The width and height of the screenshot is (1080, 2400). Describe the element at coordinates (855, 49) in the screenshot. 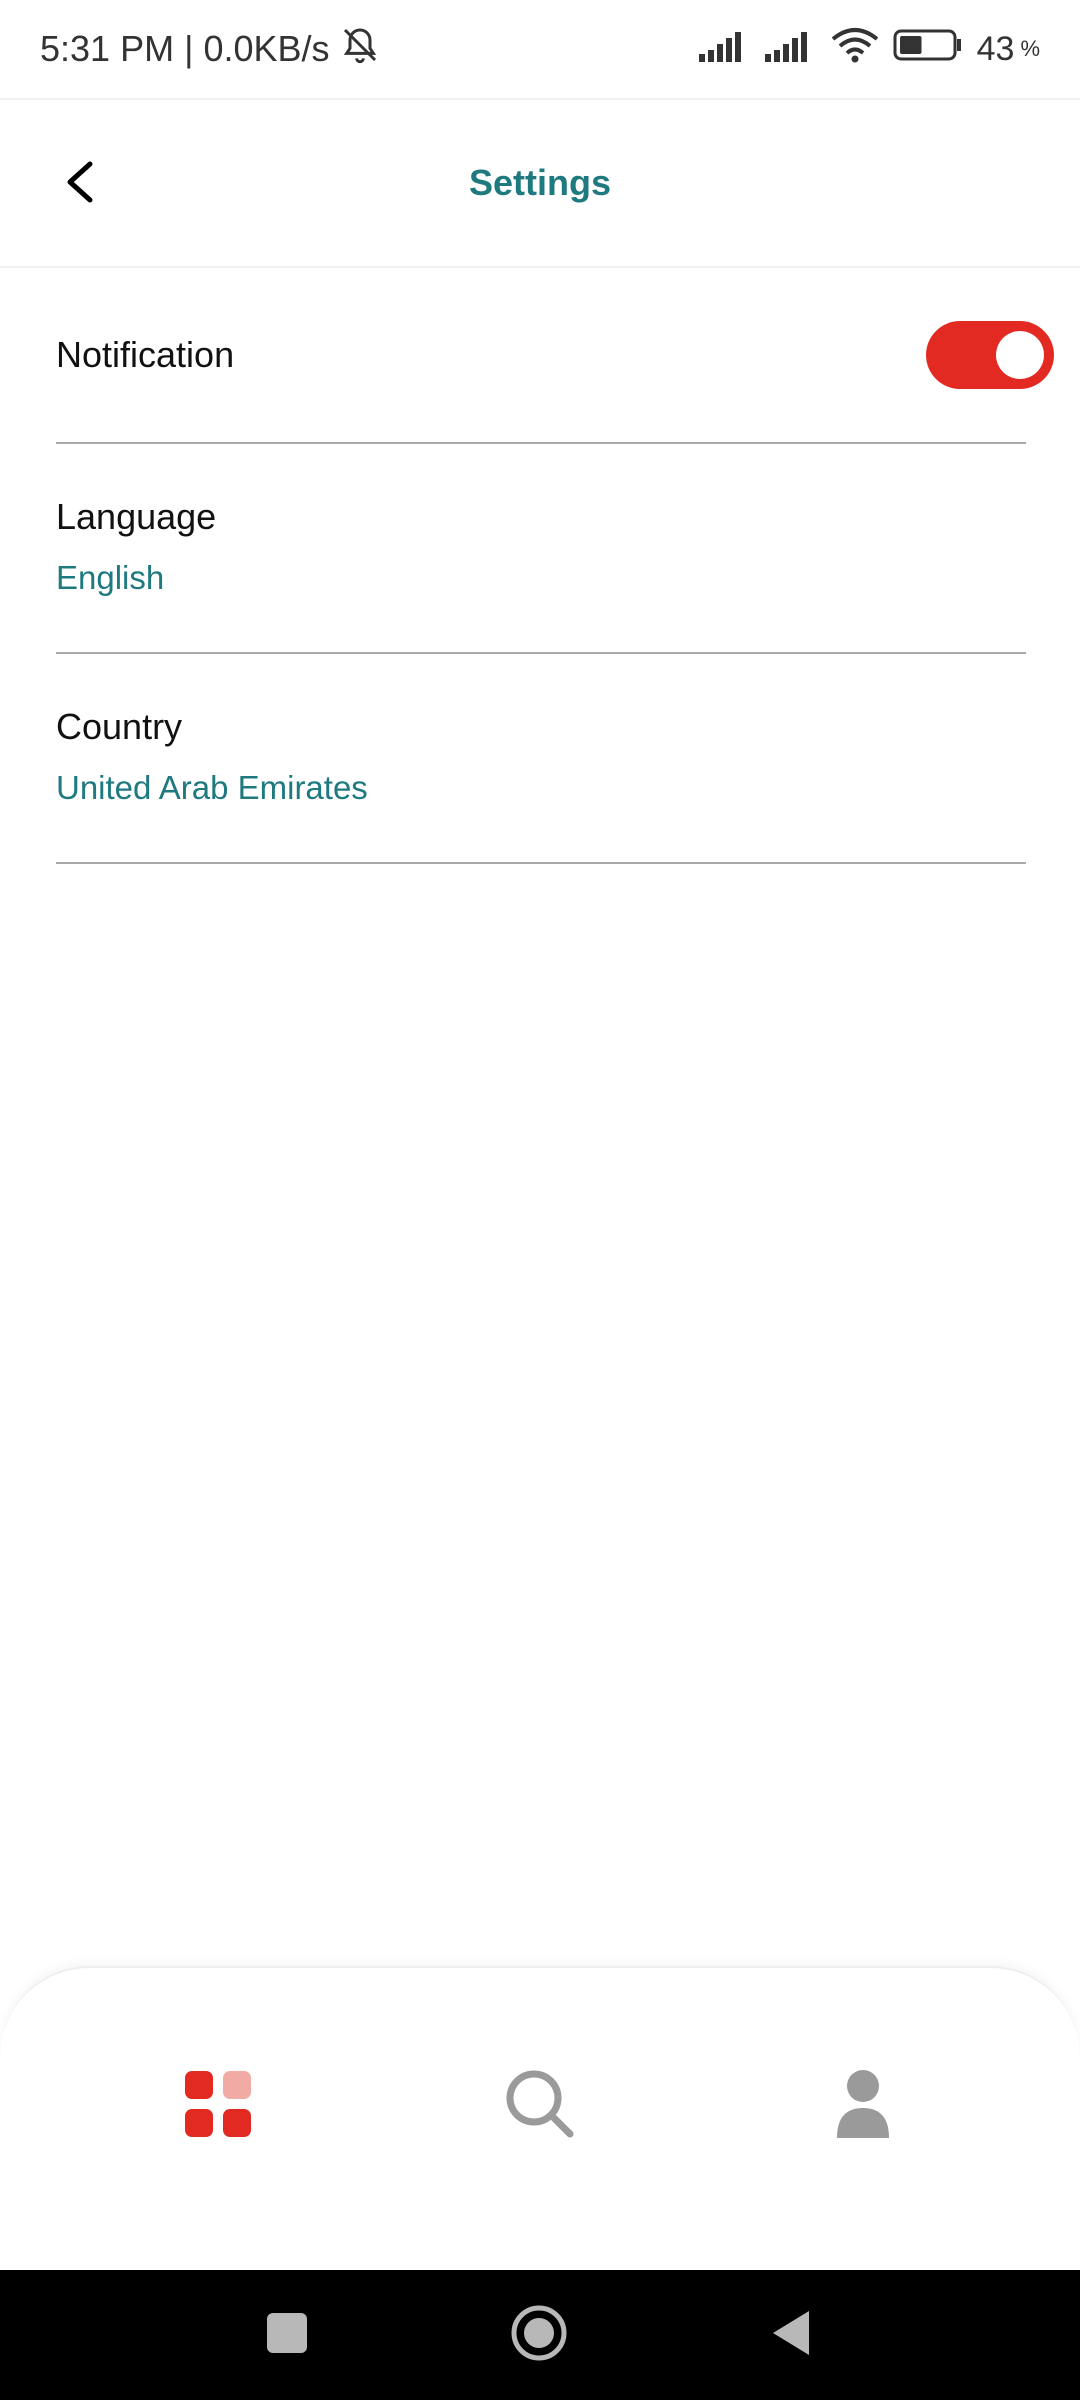

I see `wifi-icon` at that location.